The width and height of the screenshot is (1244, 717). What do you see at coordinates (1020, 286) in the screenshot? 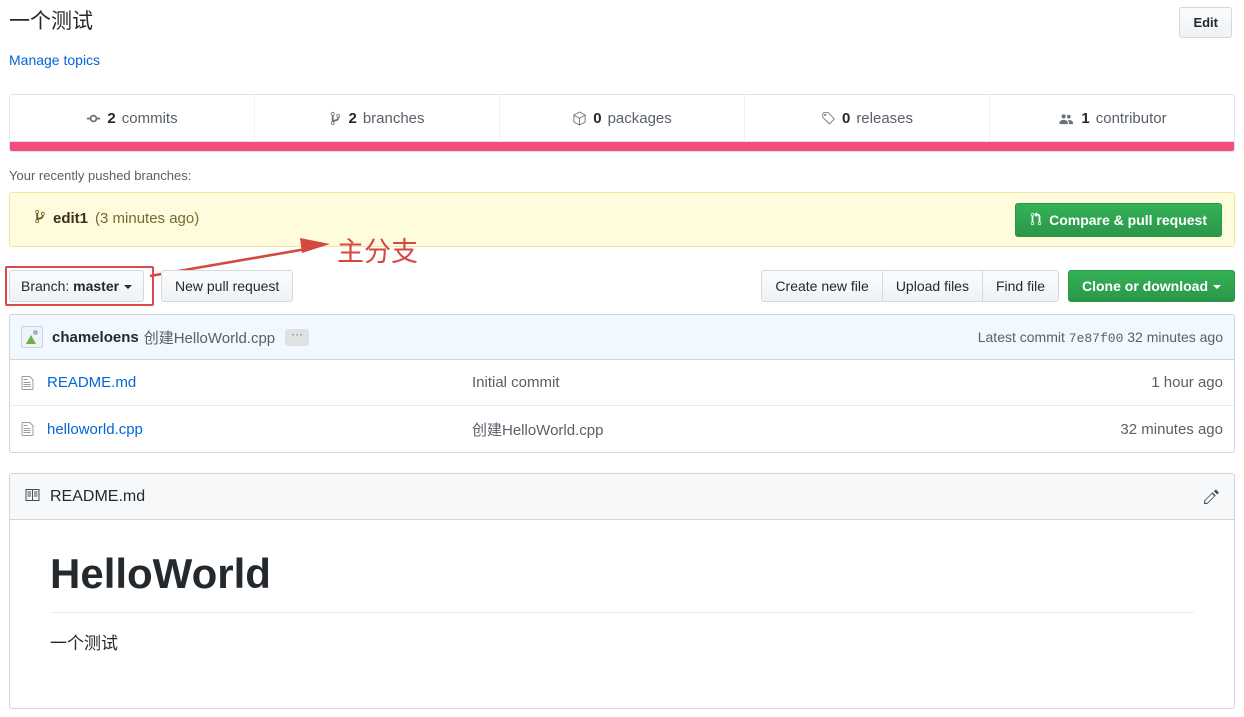
I see `find-file-button: Find file` at bounding box center [1020, 286].